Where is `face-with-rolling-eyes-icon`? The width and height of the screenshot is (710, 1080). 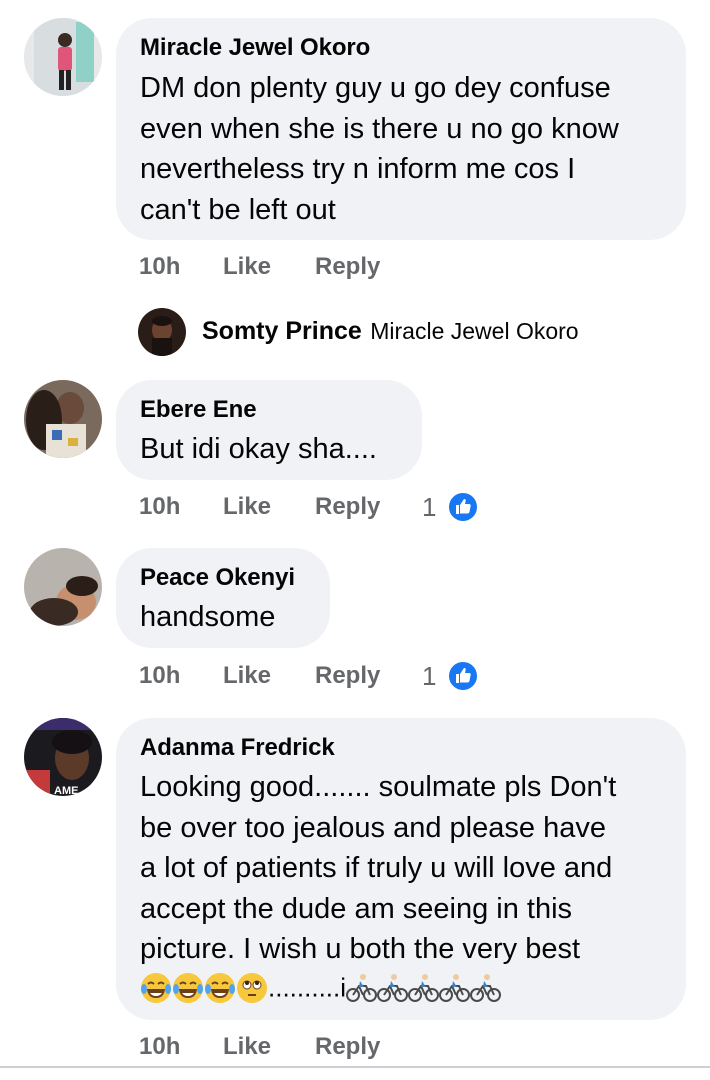 face-with-rolling-eyes-icon is located at coordinates (252, 988).